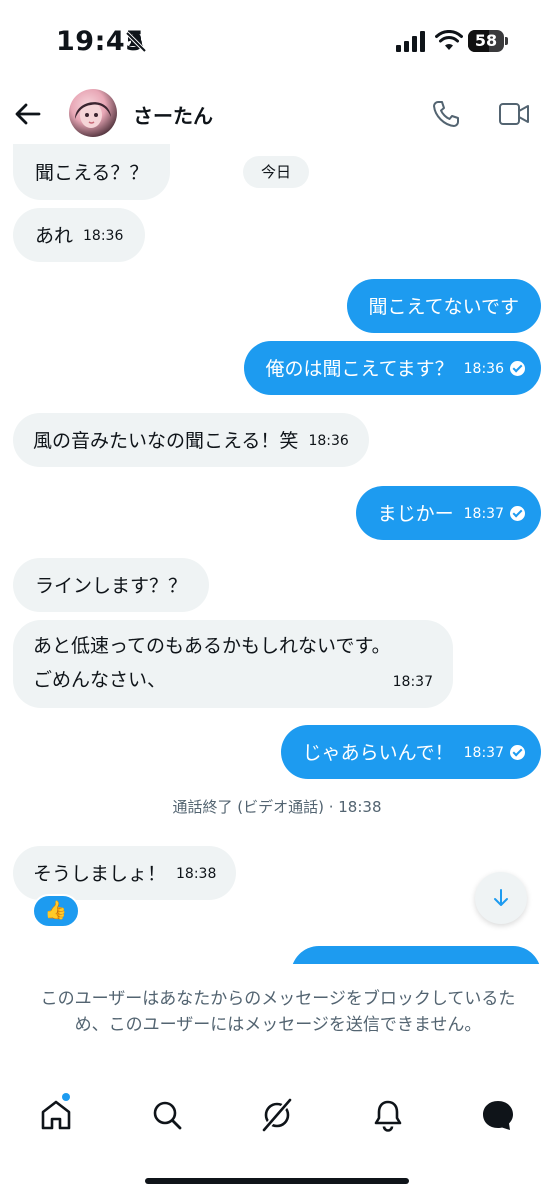 The width and height of the screenshot is (554, 1200). Describe the element at coordinates (416, 955) in the screenshot. I see `message-outgoing-partial` at that location.